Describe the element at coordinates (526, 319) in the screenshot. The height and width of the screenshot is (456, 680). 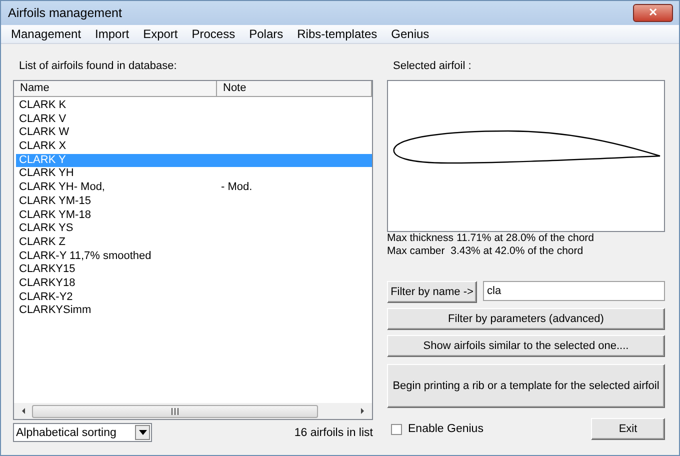
I see `filter-parameters-button: Filter by parameters (advanced)` at that location.